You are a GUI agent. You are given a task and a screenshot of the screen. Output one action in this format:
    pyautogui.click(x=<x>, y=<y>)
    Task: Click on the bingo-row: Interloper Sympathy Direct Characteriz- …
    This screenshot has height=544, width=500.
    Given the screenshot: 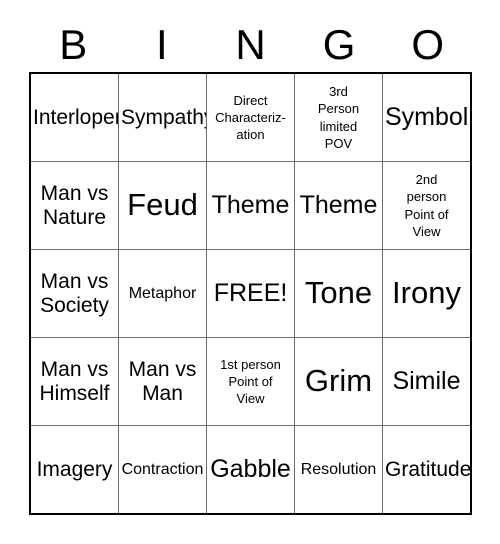 What is the action you would take?
    pyautogui.click(x=250, y=118)
    